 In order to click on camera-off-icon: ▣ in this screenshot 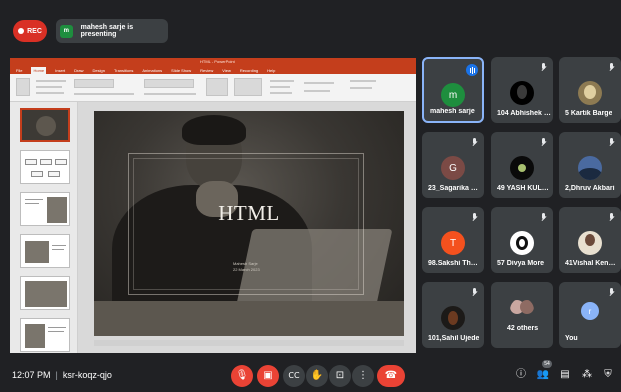, I will do `click(268, 375)`.